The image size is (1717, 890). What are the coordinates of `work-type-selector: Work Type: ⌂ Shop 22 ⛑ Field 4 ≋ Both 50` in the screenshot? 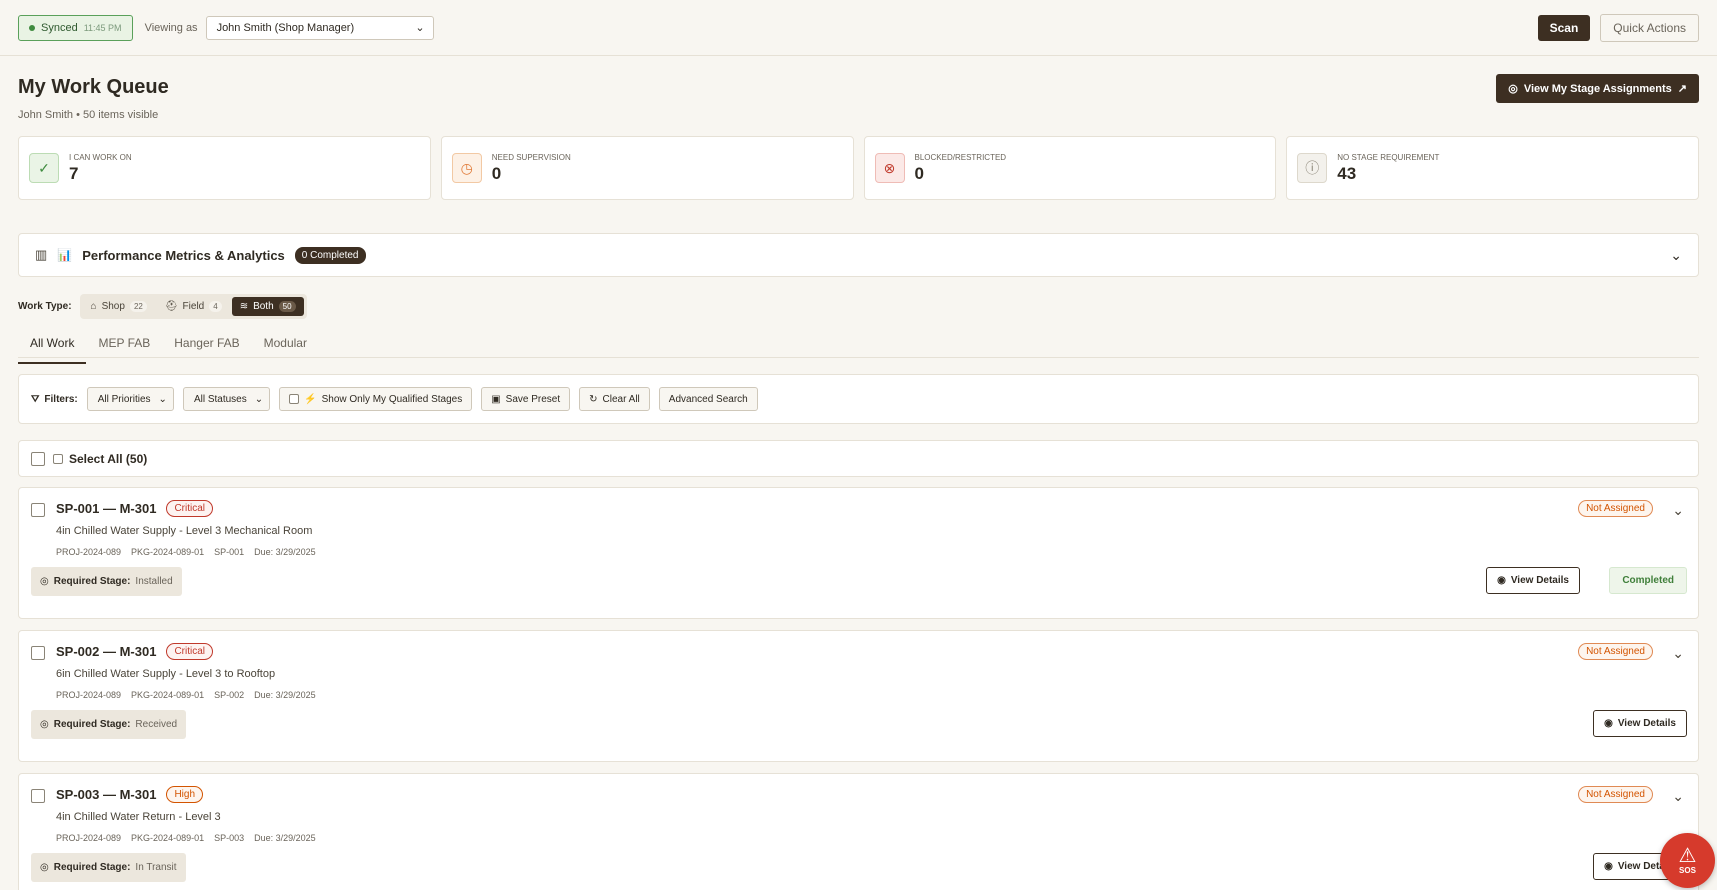 It's located at (162, 306).